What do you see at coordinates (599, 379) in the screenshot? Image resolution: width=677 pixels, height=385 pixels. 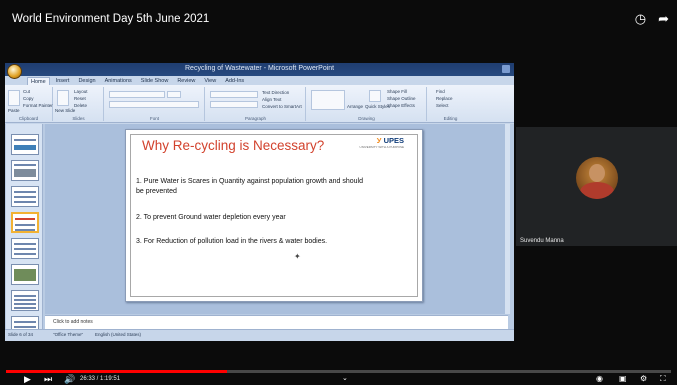 I see `autoplay-toggle-icon: ◉` at bounding box center [599, 379].